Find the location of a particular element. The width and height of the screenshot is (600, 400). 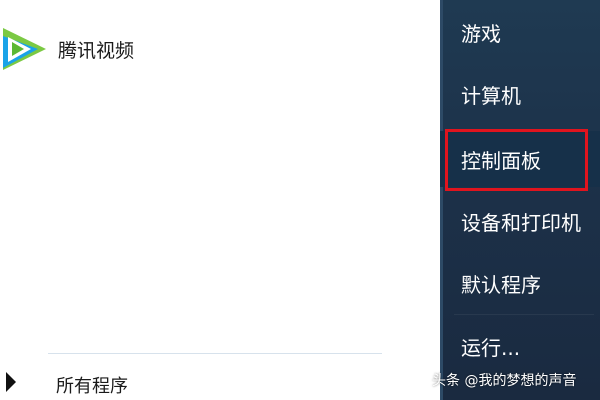

separator is located at coordinates (524, 314).